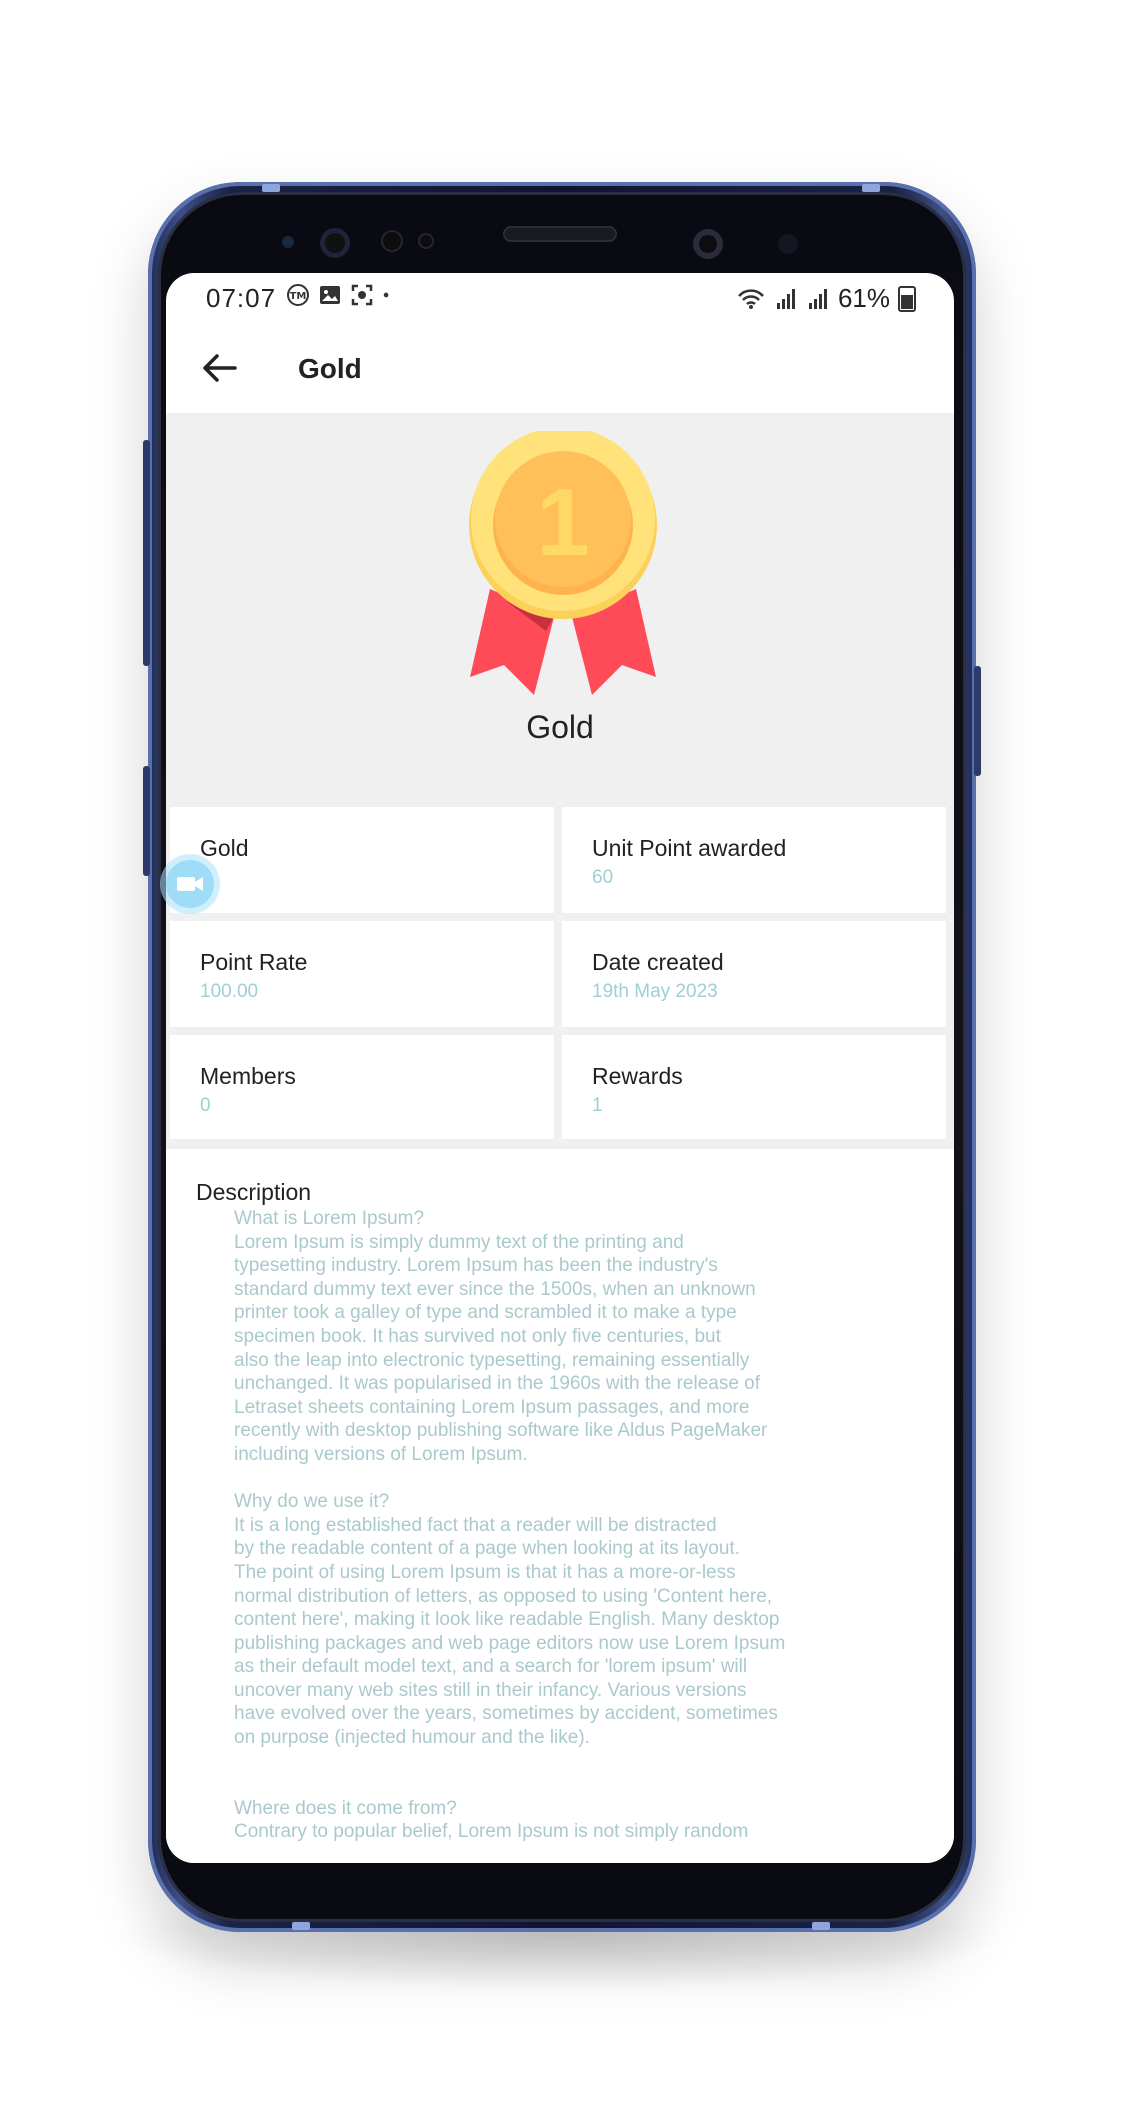 The image size is (1125, 2123). I want to click on detail-card-unit-point: Unit Point awarded 60, so click(754, 860).